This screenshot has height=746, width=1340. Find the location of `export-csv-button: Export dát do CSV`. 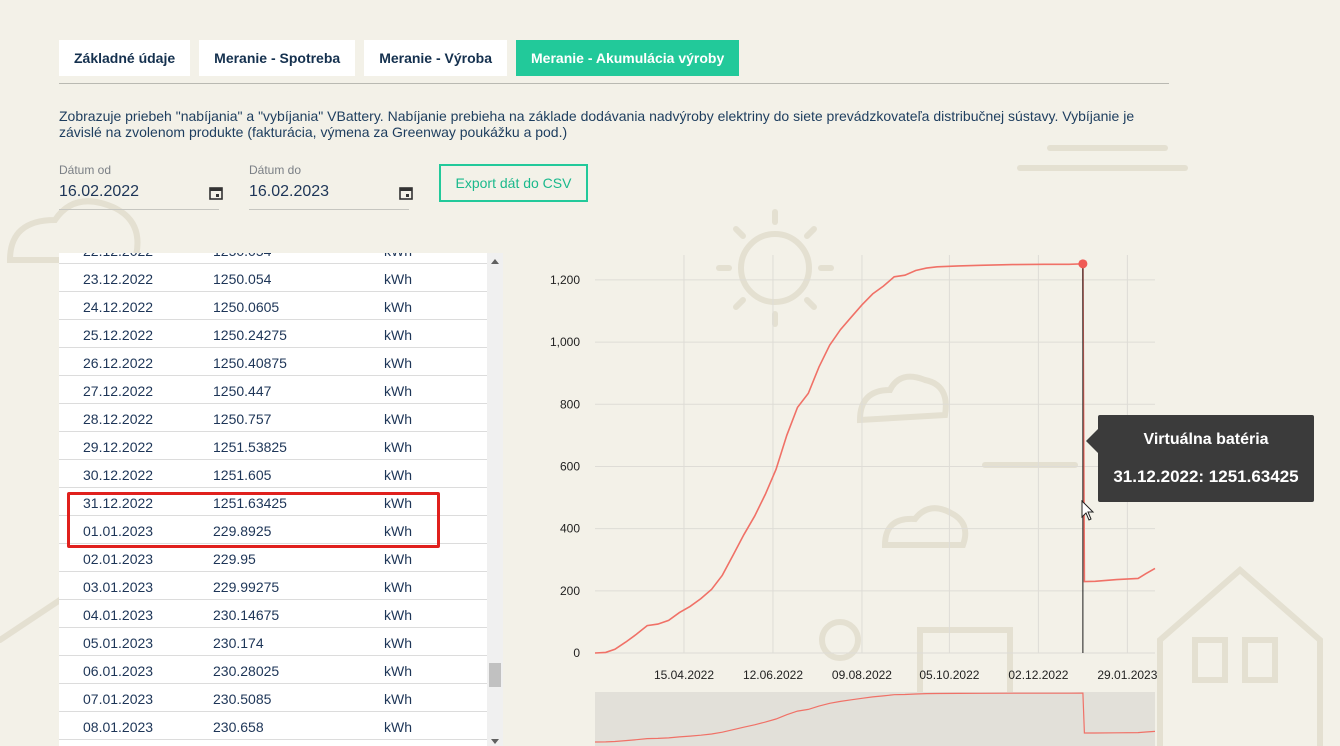

export-csv-button: Export dát do CSV is located at coordinates (513, 183).